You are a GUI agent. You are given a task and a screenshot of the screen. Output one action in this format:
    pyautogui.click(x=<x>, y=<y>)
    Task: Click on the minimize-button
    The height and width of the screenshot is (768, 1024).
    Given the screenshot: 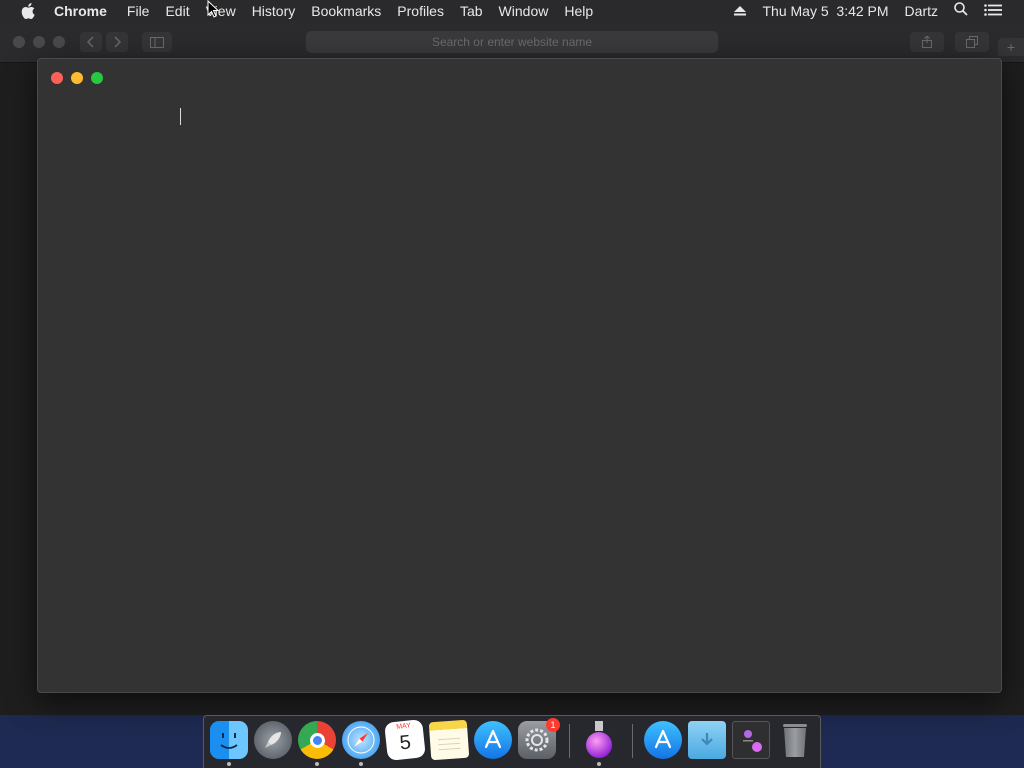 What is the action you would take?
    pyautogui.click(x=77, y=78)
    